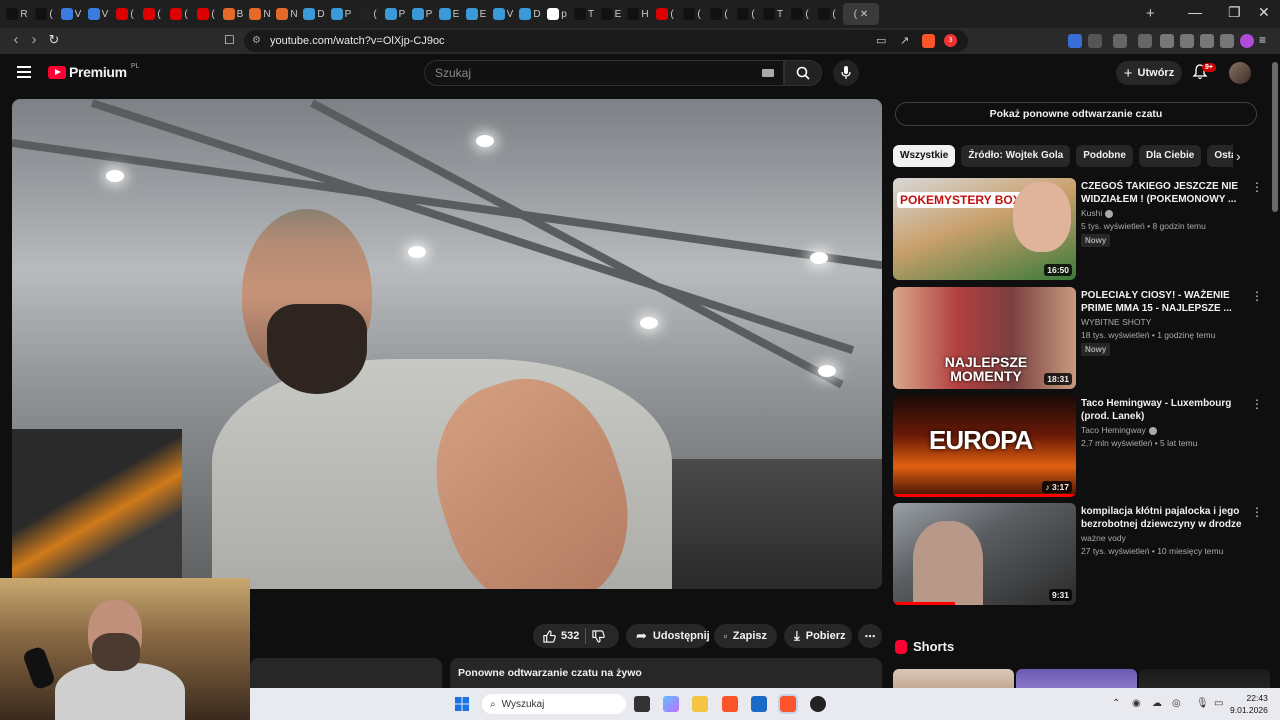 Image resolution: width=1280 pixels, height=720 pixels. I want to click on download-button: ⤓ Pobierz, so click(818, 636).